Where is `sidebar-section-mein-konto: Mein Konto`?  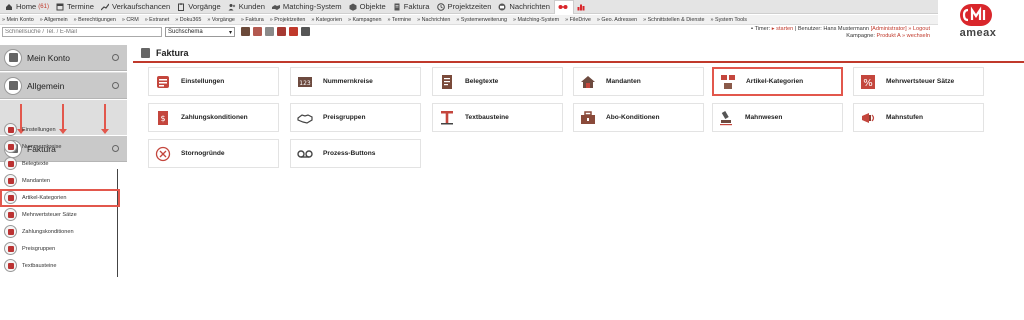 sidebar-section-mein-konto: Mein Konto is located at coordinates (63, 58).